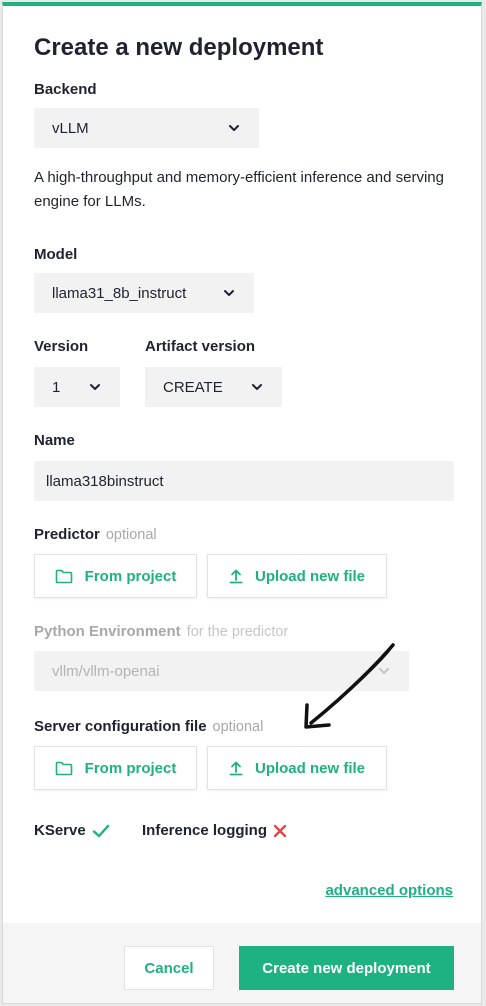 The height and width of the screenshot is (1006, 486). What do you see at coordinates (130, 768) in the screenshot?
I see `server-config-from-project-label: From project` at bounding box center [130, 768].